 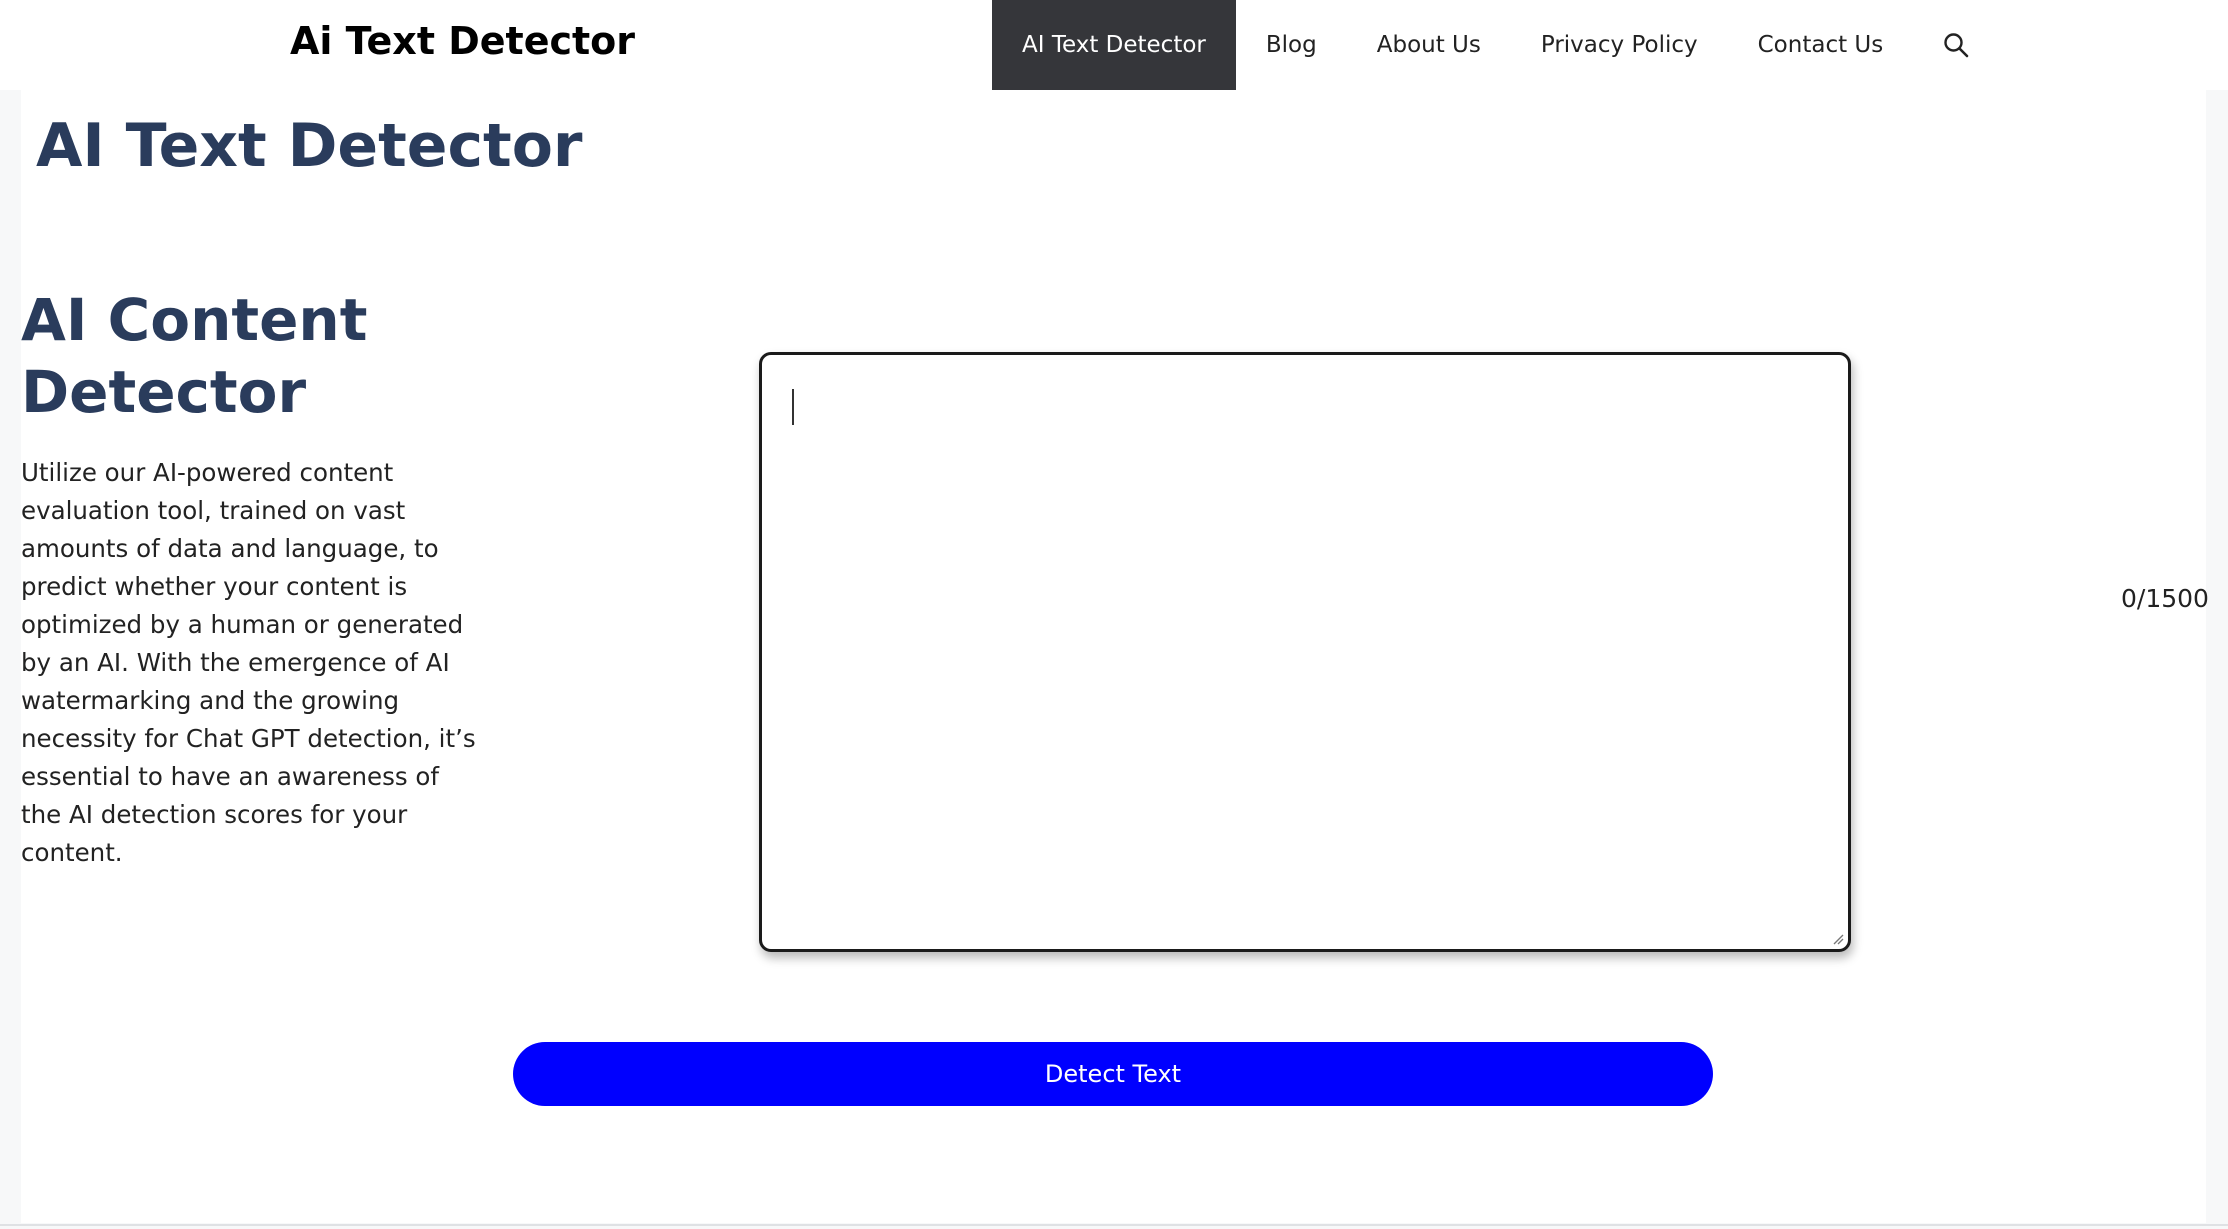 I want to click on nav-item-contact-us: Contact Us, so click(x=1821, y=45).